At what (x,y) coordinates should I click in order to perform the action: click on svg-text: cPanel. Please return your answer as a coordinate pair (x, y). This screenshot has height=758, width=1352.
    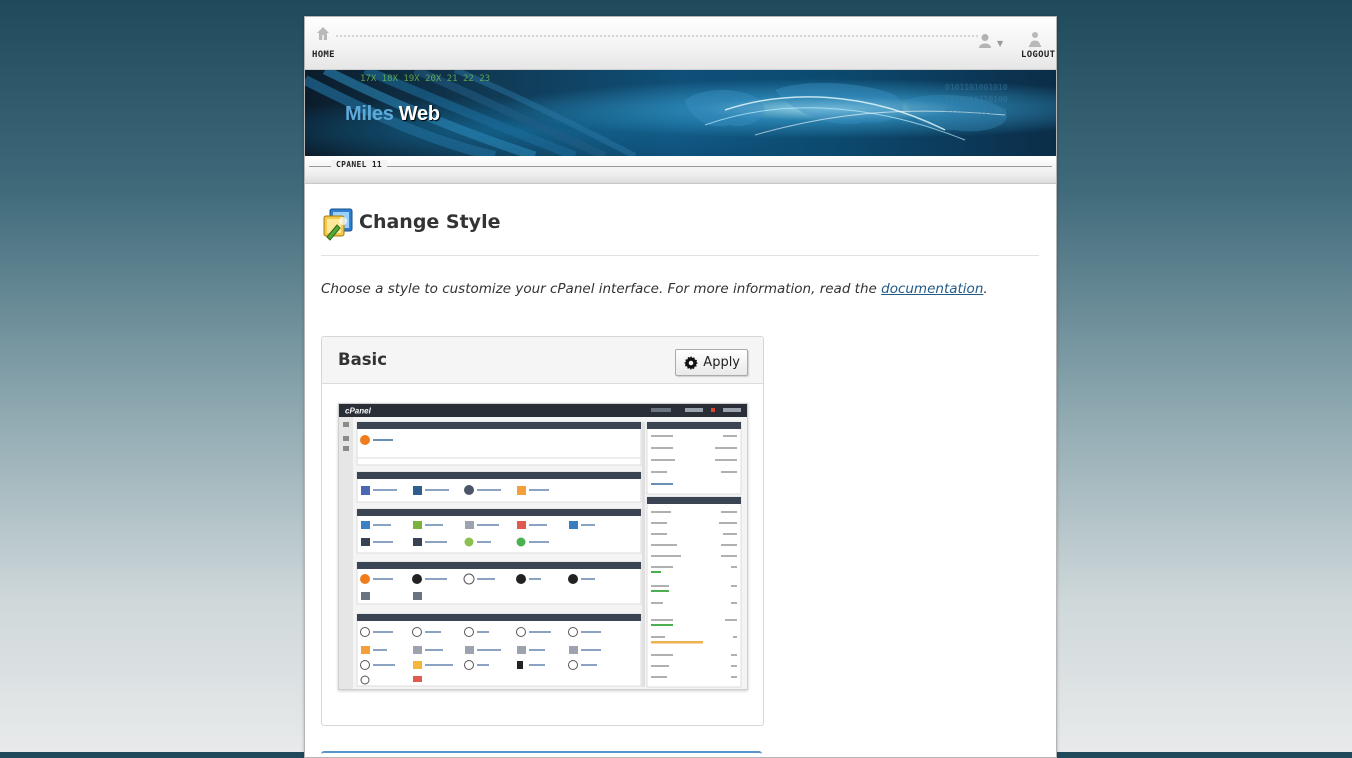
    Looking at the image, I should click on (358, 411).